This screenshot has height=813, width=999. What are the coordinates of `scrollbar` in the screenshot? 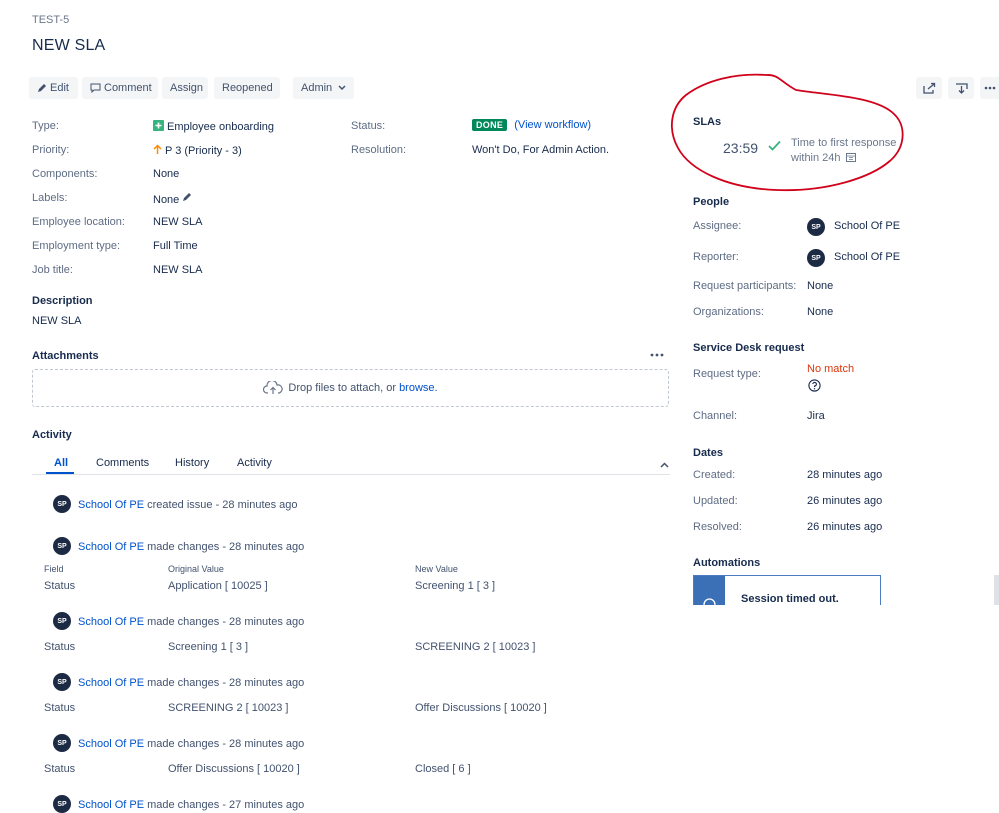 It's located at (996, 590).